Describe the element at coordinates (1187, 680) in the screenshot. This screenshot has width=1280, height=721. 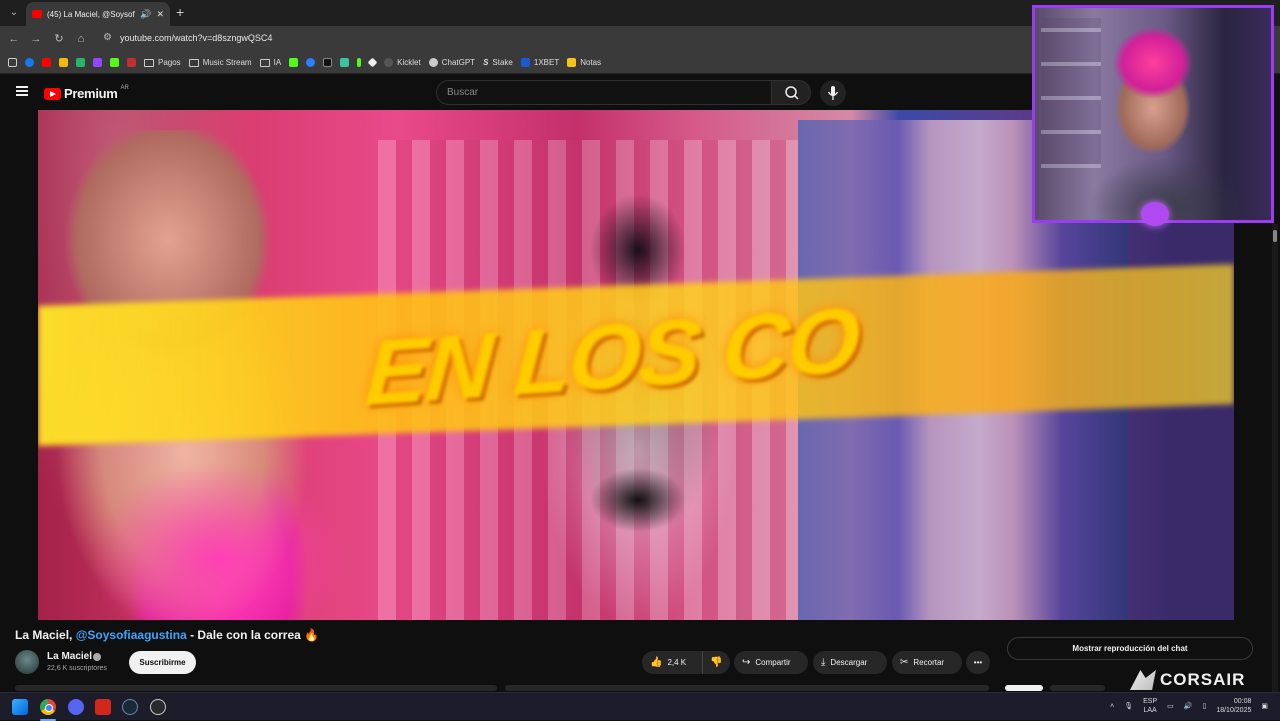
I see `corsair-logo: CORSAIR` at that location.